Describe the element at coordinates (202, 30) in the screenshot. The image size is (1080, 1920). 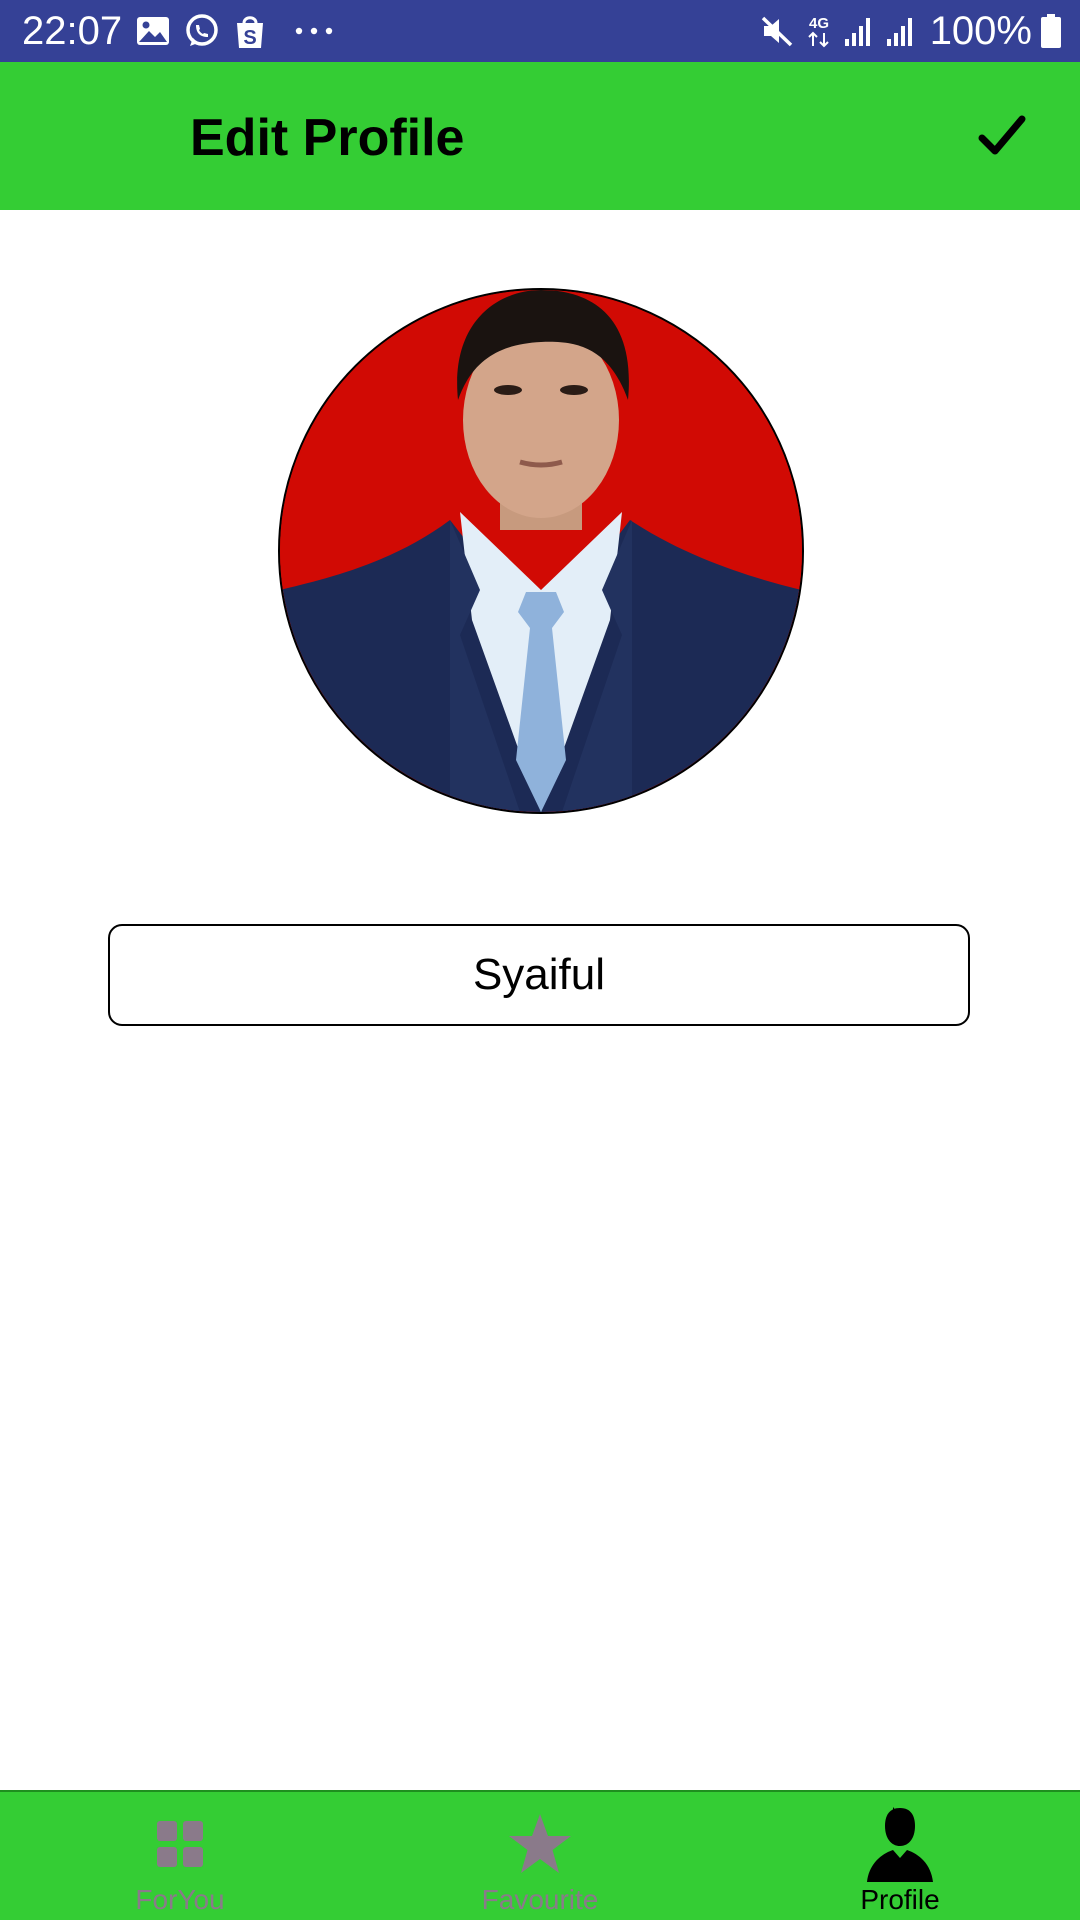
I see `whatsapp-icon` at that location.